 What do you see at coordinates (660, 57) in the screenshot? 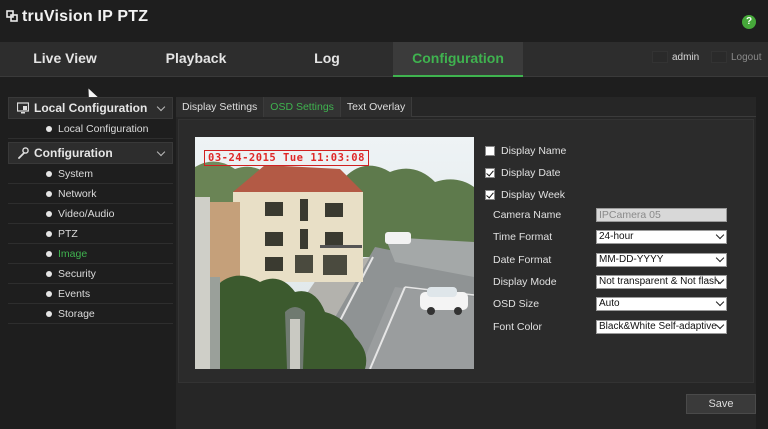
I see `user-icon` at bounding box center [660, 57].